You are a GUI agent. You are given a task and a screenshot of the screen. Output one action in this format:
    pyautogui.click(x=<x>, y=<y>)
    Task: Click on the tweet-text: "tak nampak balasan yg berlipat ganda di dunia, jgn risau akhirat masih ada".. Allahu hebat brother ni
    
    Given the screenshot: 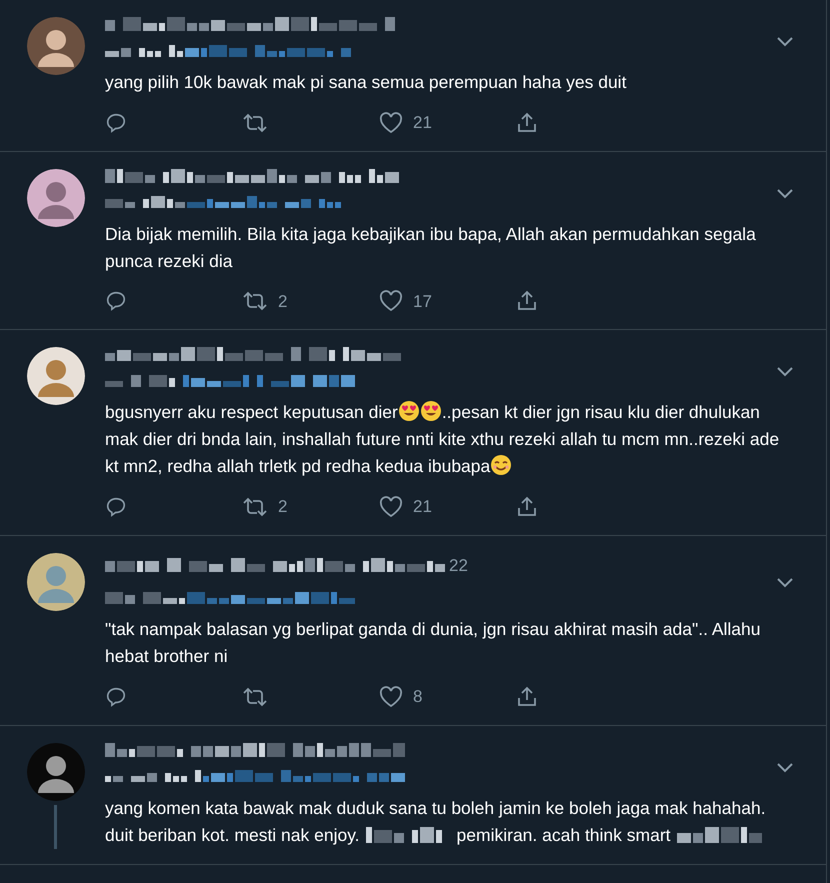 What is the action you would take?
    pyautogui.click(x=433, y=643)
    